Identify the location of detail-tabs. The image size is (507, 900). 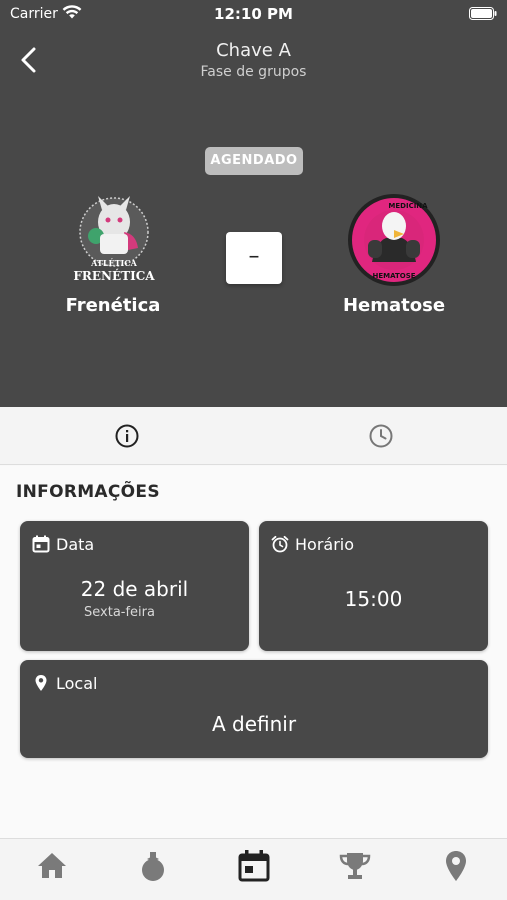
(253, 436).